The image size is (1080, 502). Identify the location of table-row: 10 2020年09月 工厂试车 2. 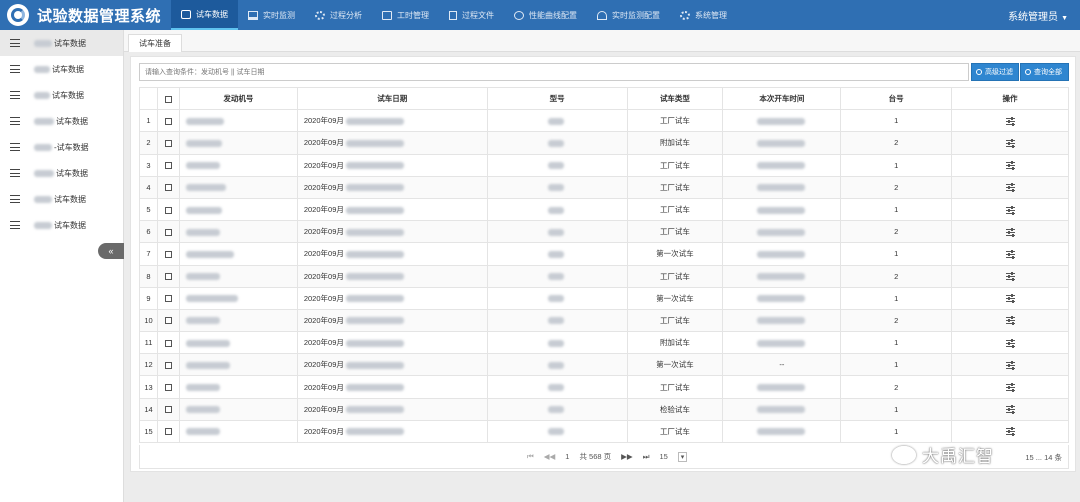
(604, 320).